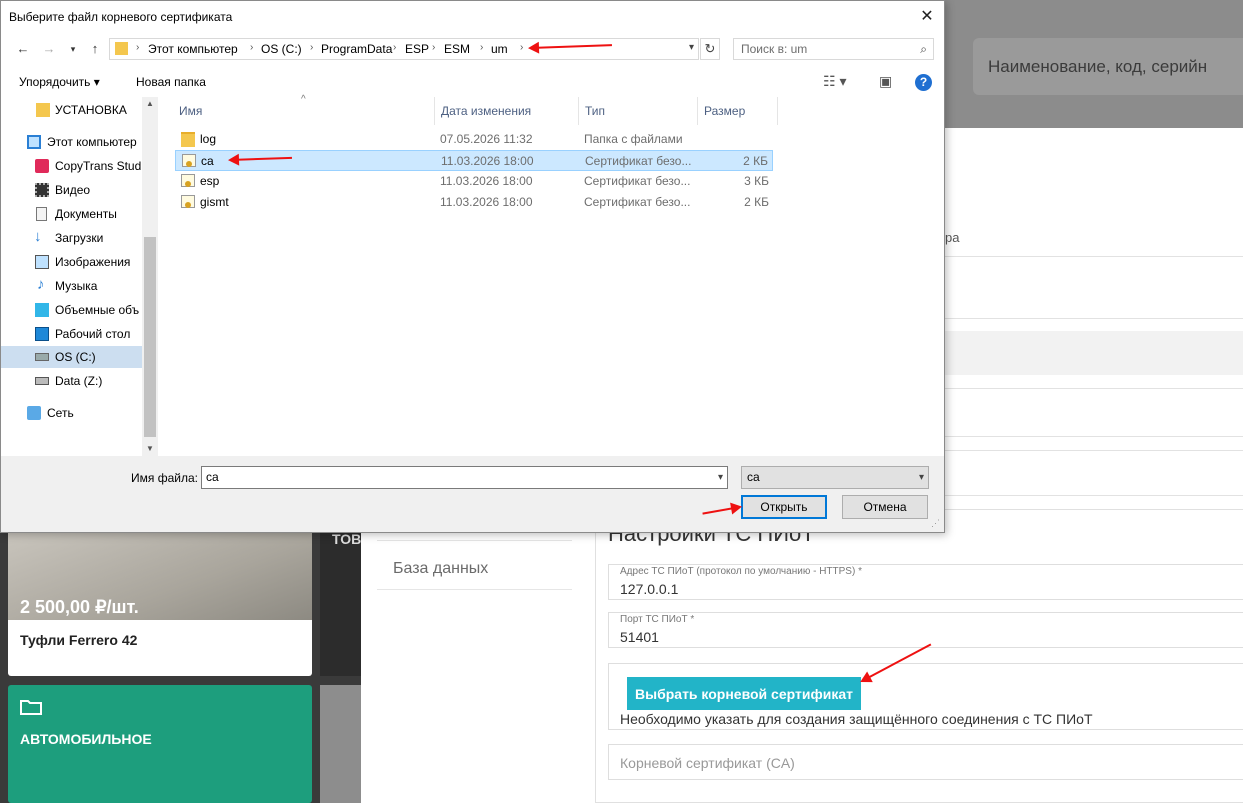  Describe the element at coordinates (93, 334) in the screenshot. I see `nav-item-label: Рабочий стол` at that location.